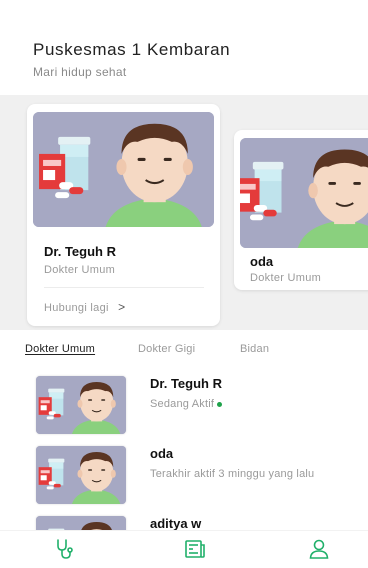 The height and width of the screenshot is (568, 368). I want to click on page-subtitle: Mari hidup sehat, so click(80, 72).